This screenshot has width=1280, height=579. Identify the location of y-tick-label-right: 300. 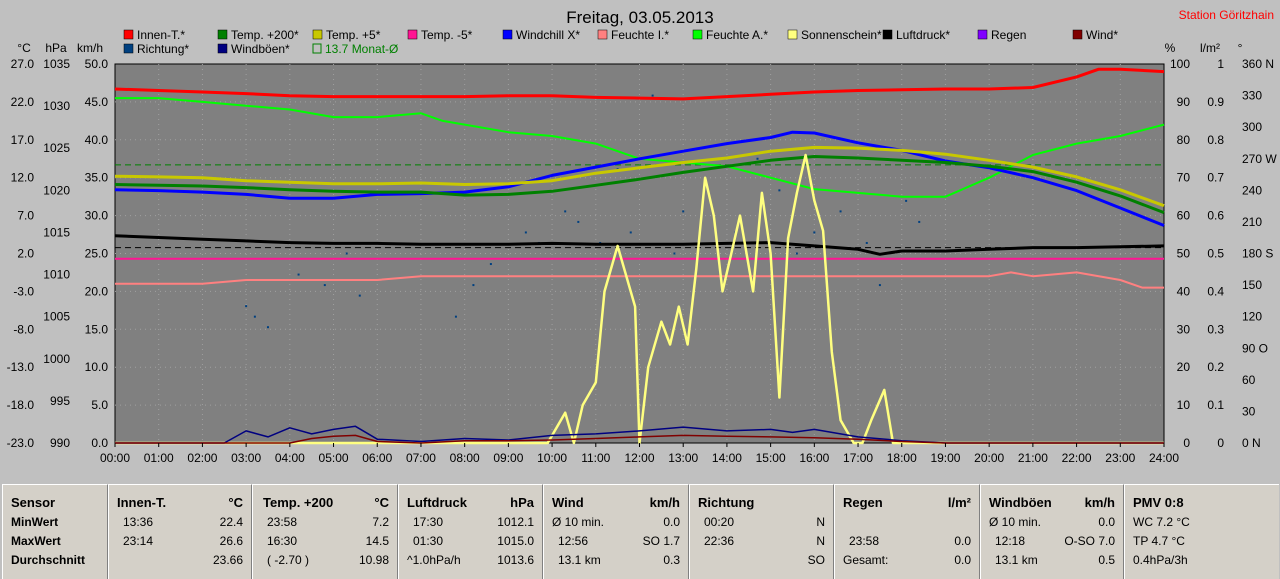
(1252, 127).